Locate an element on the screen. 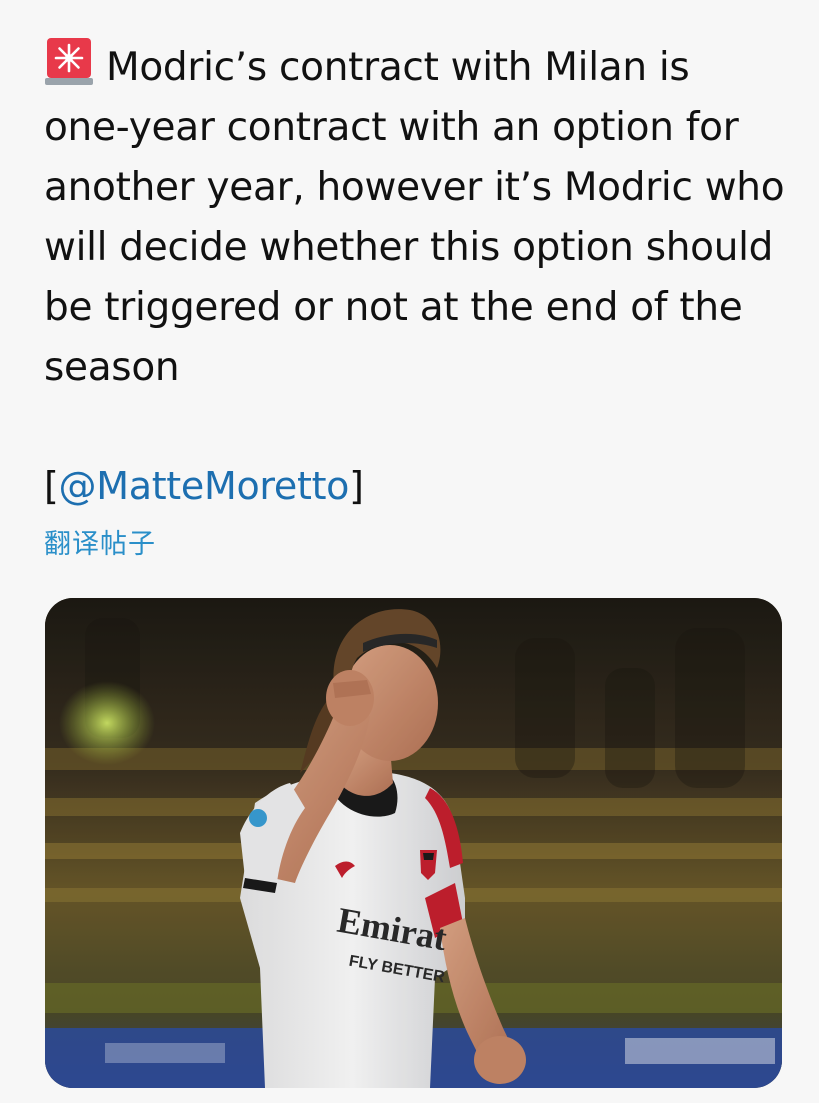  mention-link: @MatteMoretto is located at coordinates (204, 486).